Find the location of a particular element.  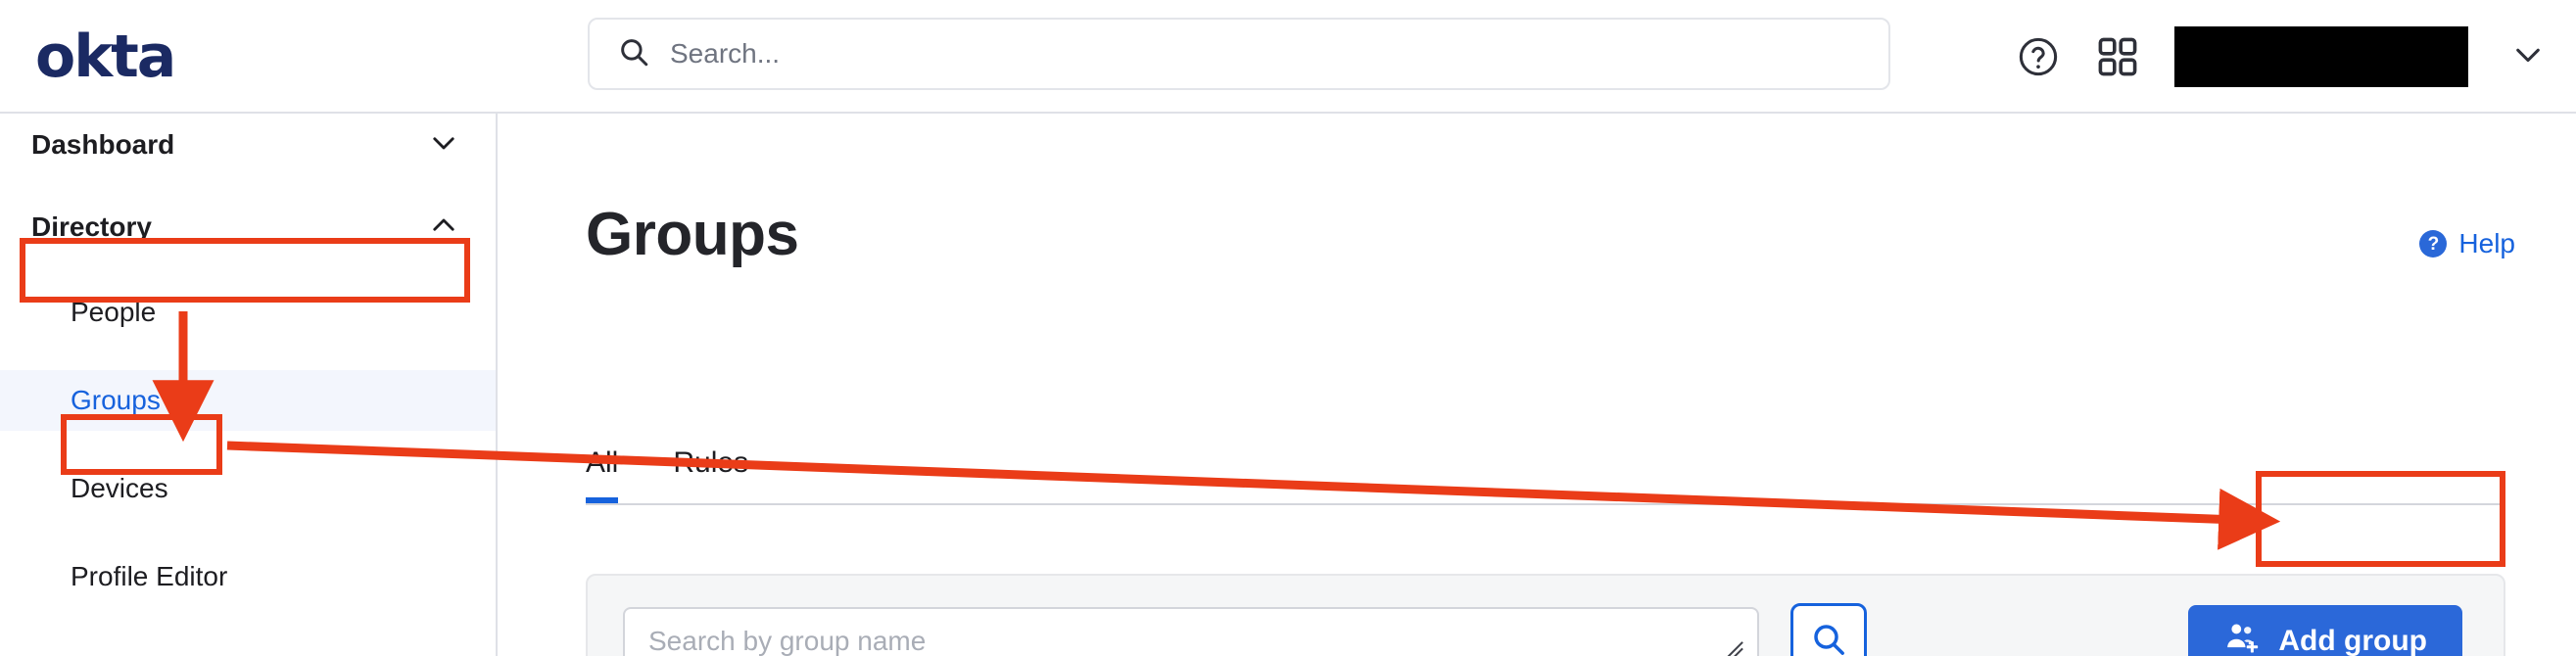

grid-apps-icon is located at coordinates (2117, 56).